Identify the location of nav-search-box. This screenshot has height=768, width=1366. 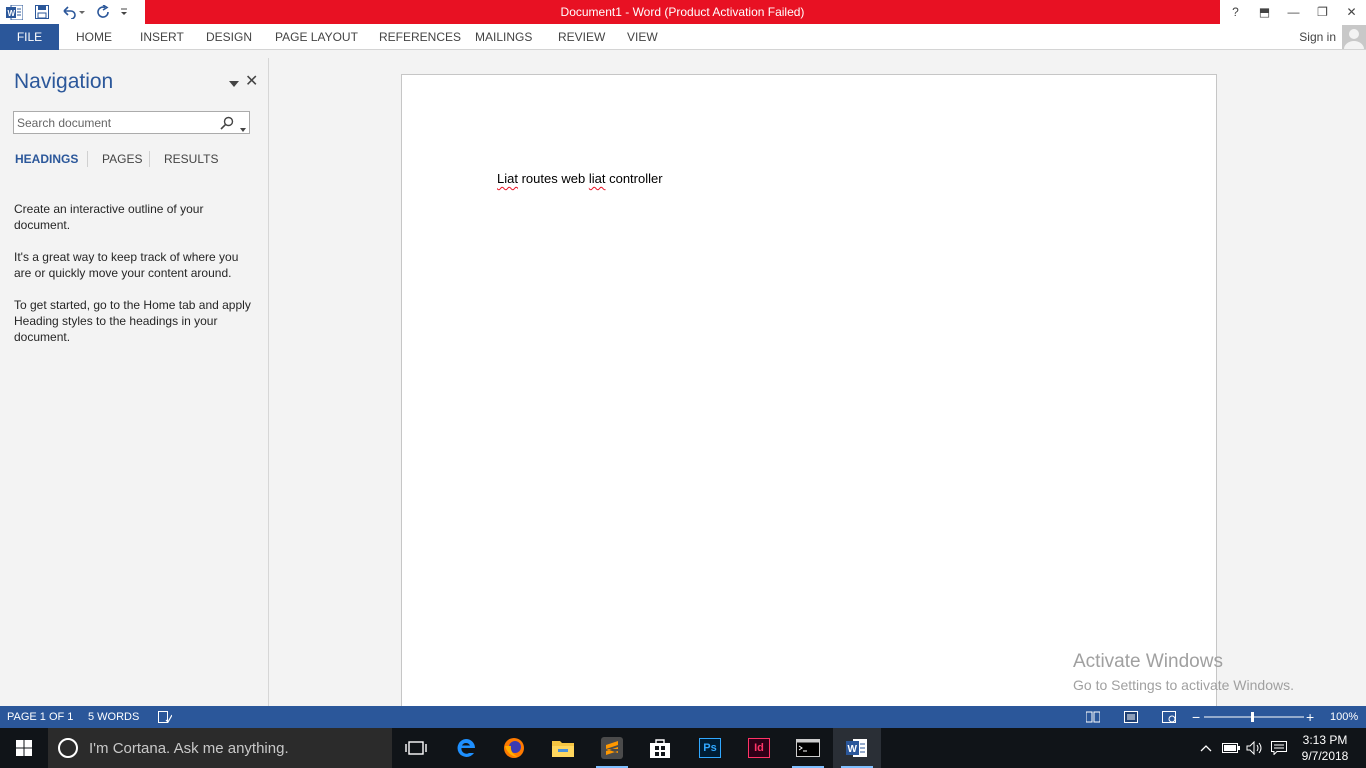
(131, 122).